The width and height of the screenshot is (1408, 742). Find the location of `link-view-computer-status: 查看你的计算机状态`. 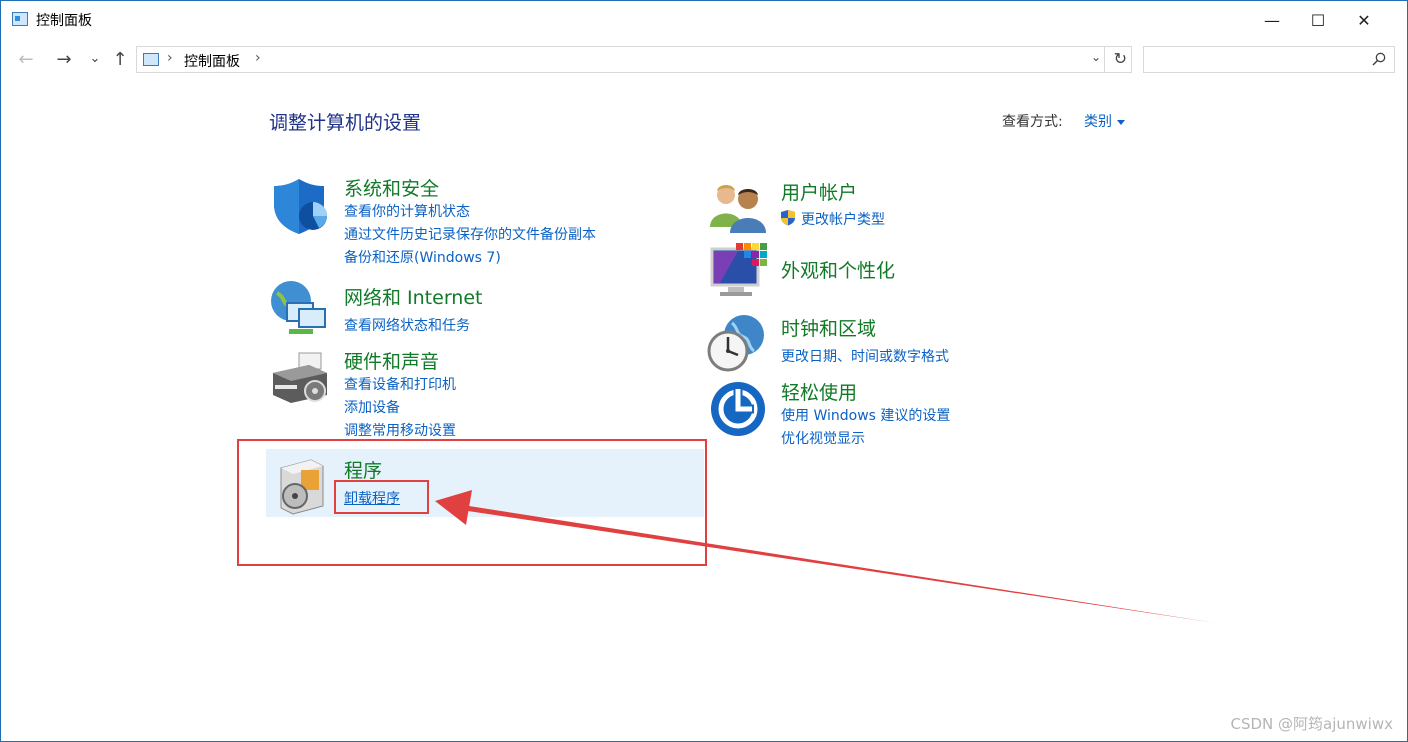

link-view-computer-status: 查看你的计算机状态 is located at coordinates (407, 211).